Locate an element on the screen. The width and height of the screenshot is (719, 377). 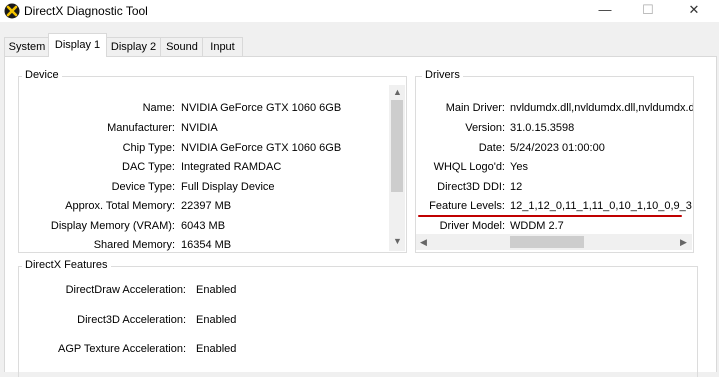
date-value: 5/24/2023 01:00:00 is located at coordinates (557, 148).